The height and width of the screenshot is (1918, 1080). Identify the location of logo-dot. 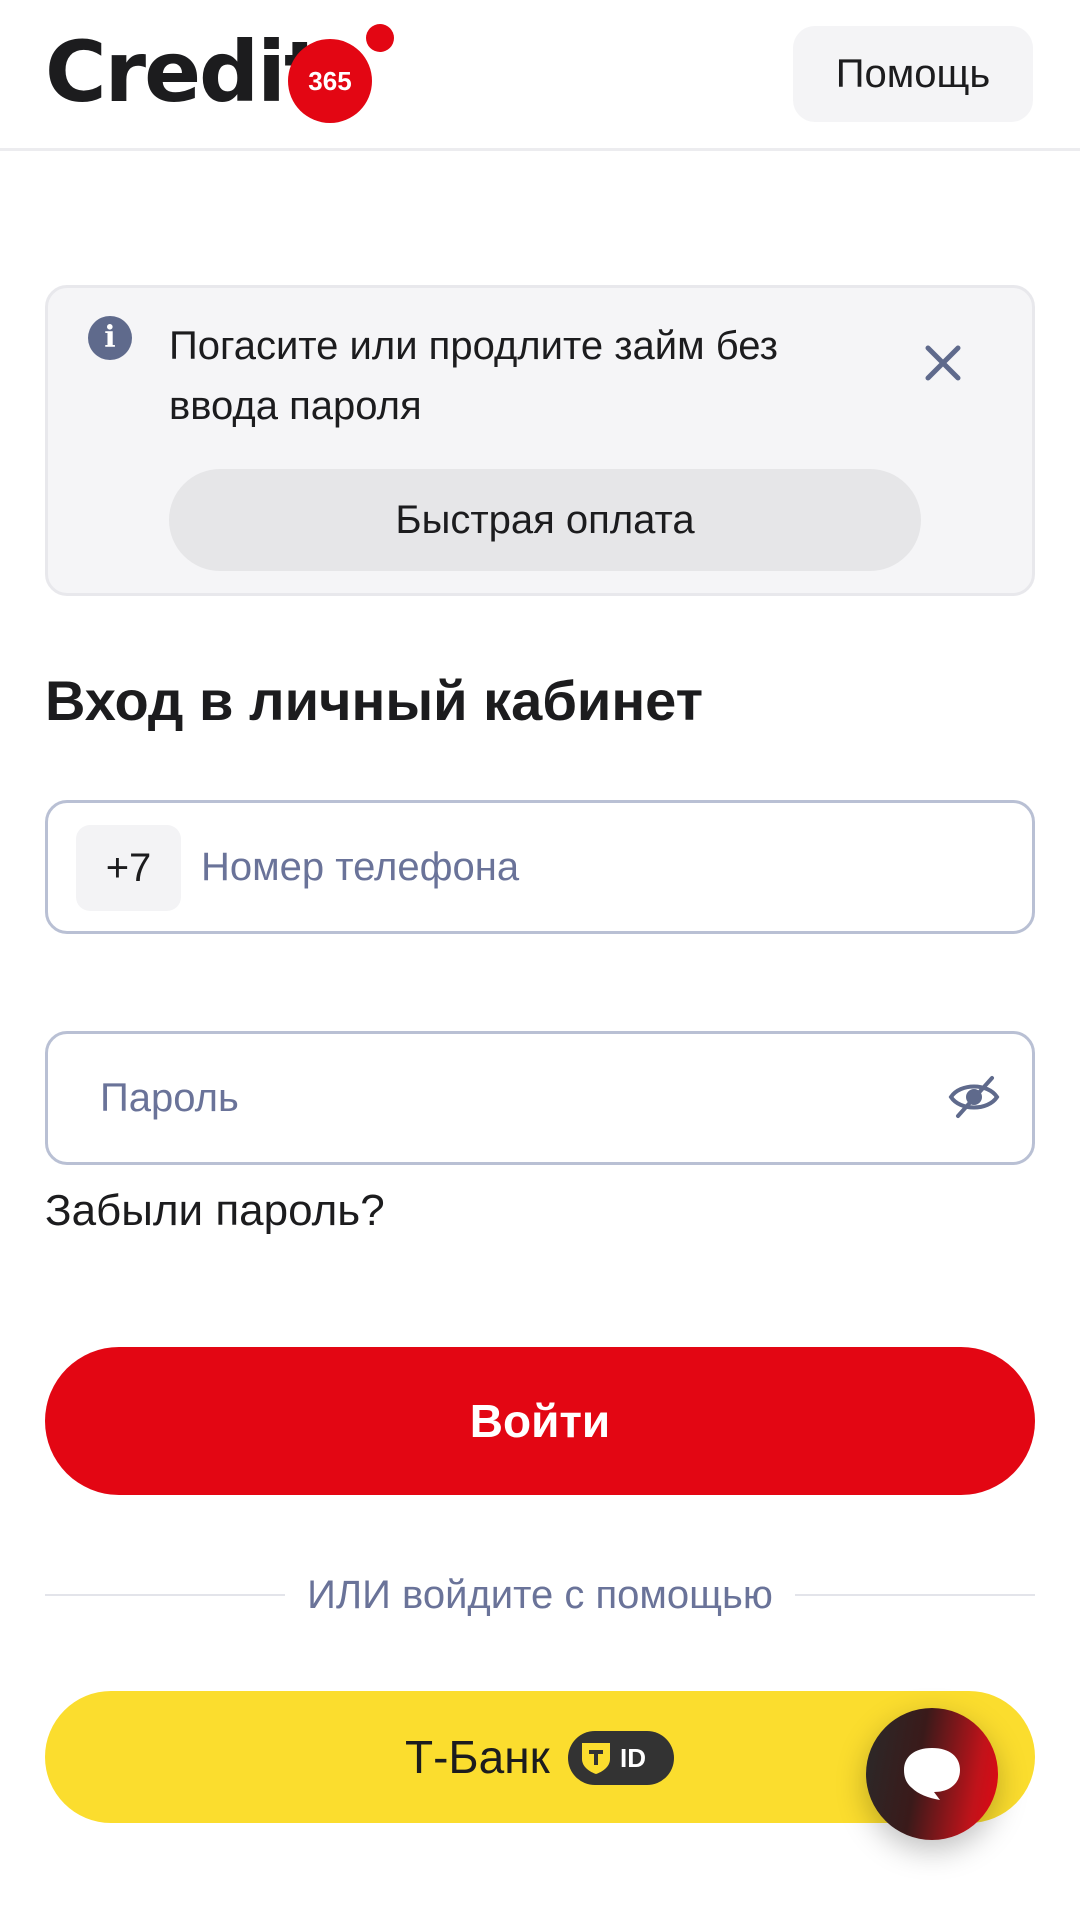
(380, 38).